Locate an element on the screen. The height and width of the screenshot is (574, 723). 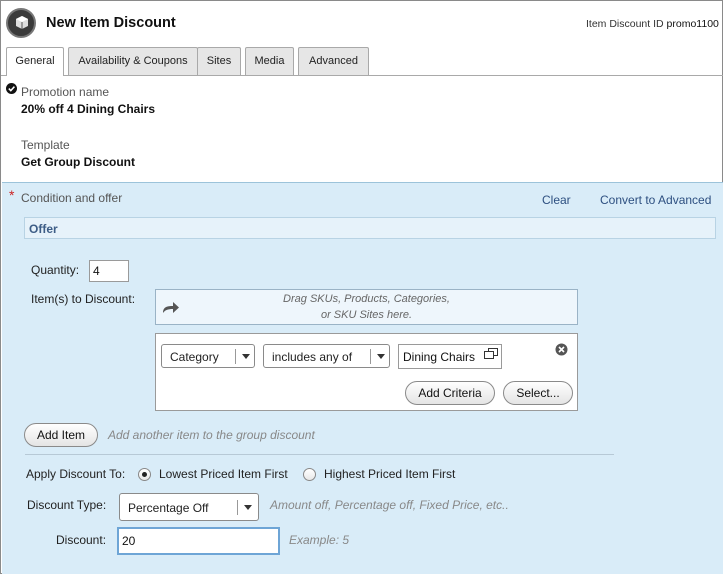
tab-advanced: Advanced is located at coordinates (333, 61).